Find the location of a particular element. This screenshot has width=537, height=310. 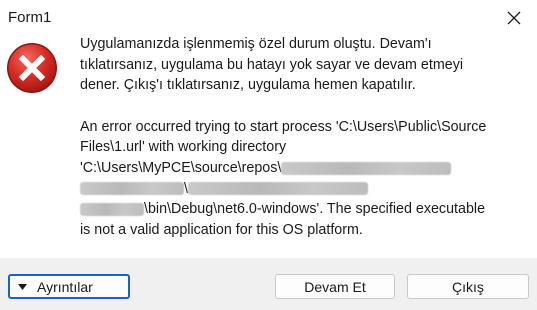

details-label: Ayrıntılar is located at coordinates (65, 286).